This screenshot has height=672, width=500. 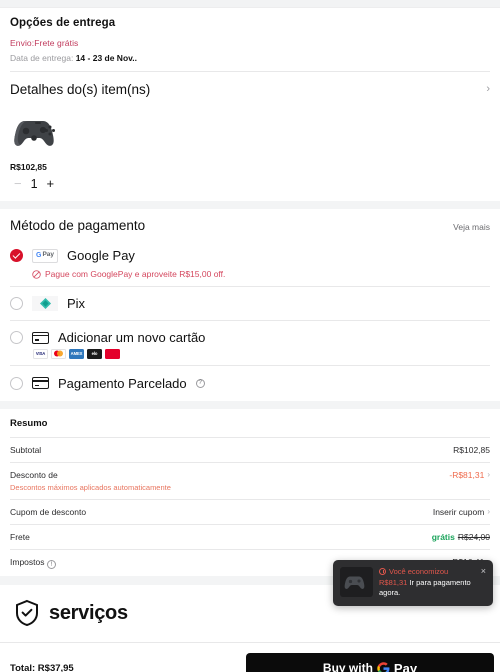 I want to click on summary-row-coupon: Cupom de desconto Inserir cupom ›, so click(x=250, y=512).